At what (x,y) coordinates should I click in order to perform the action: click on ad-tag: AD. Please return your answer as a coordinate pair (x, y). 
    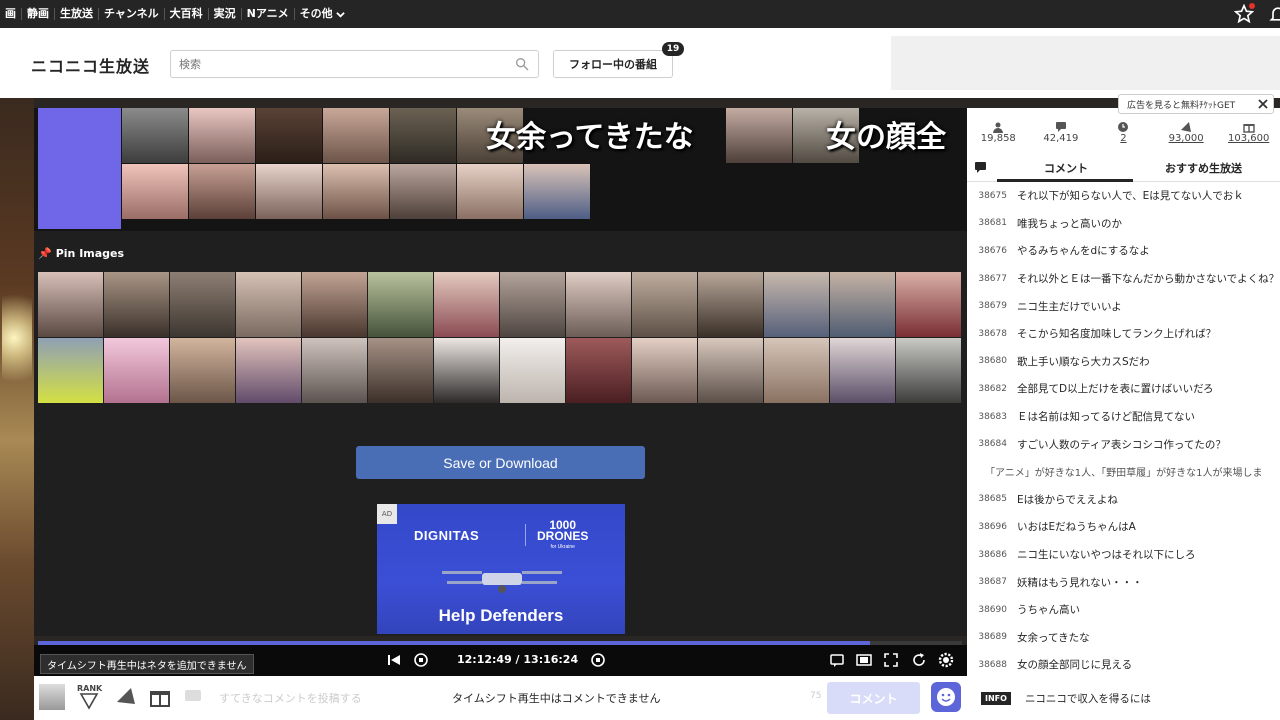
    Looking at the image, I should click on (387, 514).